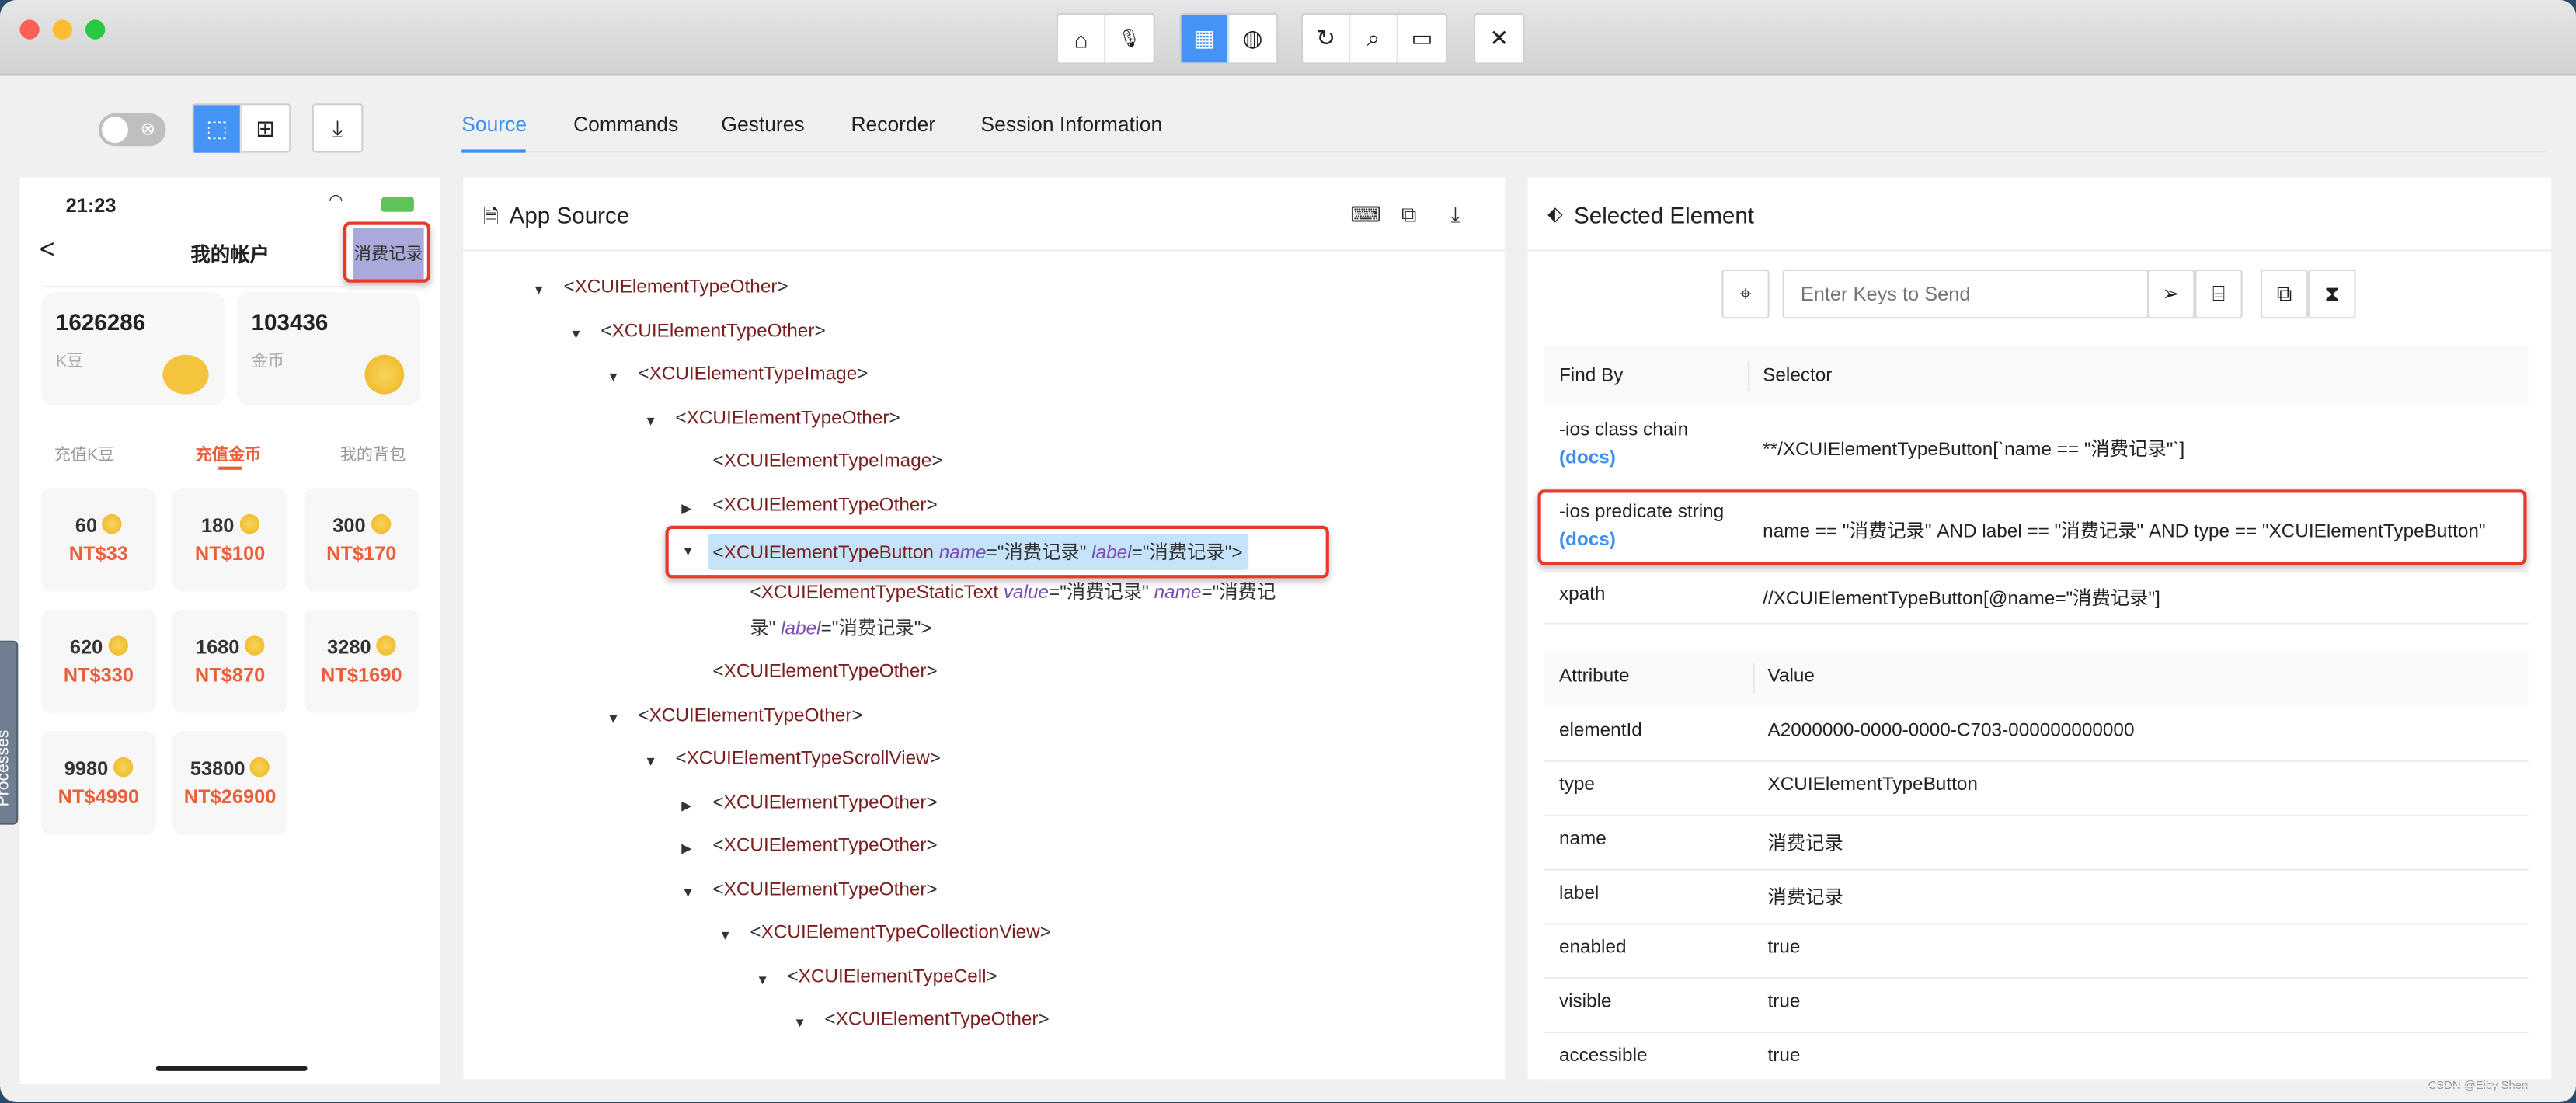 The image size is (2576, 1103). What do you see at coordinates (361, 647) in the screenshot?
I see `package-amount: 3280` at bounding box center [361, 647].